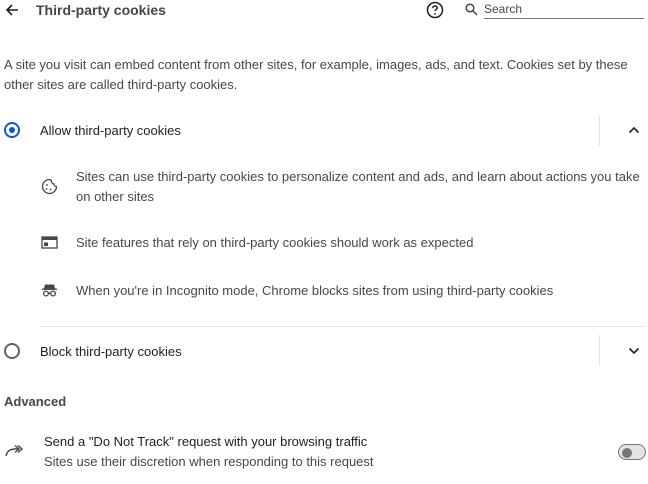  Describe the element at coordinates (435, 10) in the screenshot. I see `help-icon` at that location.